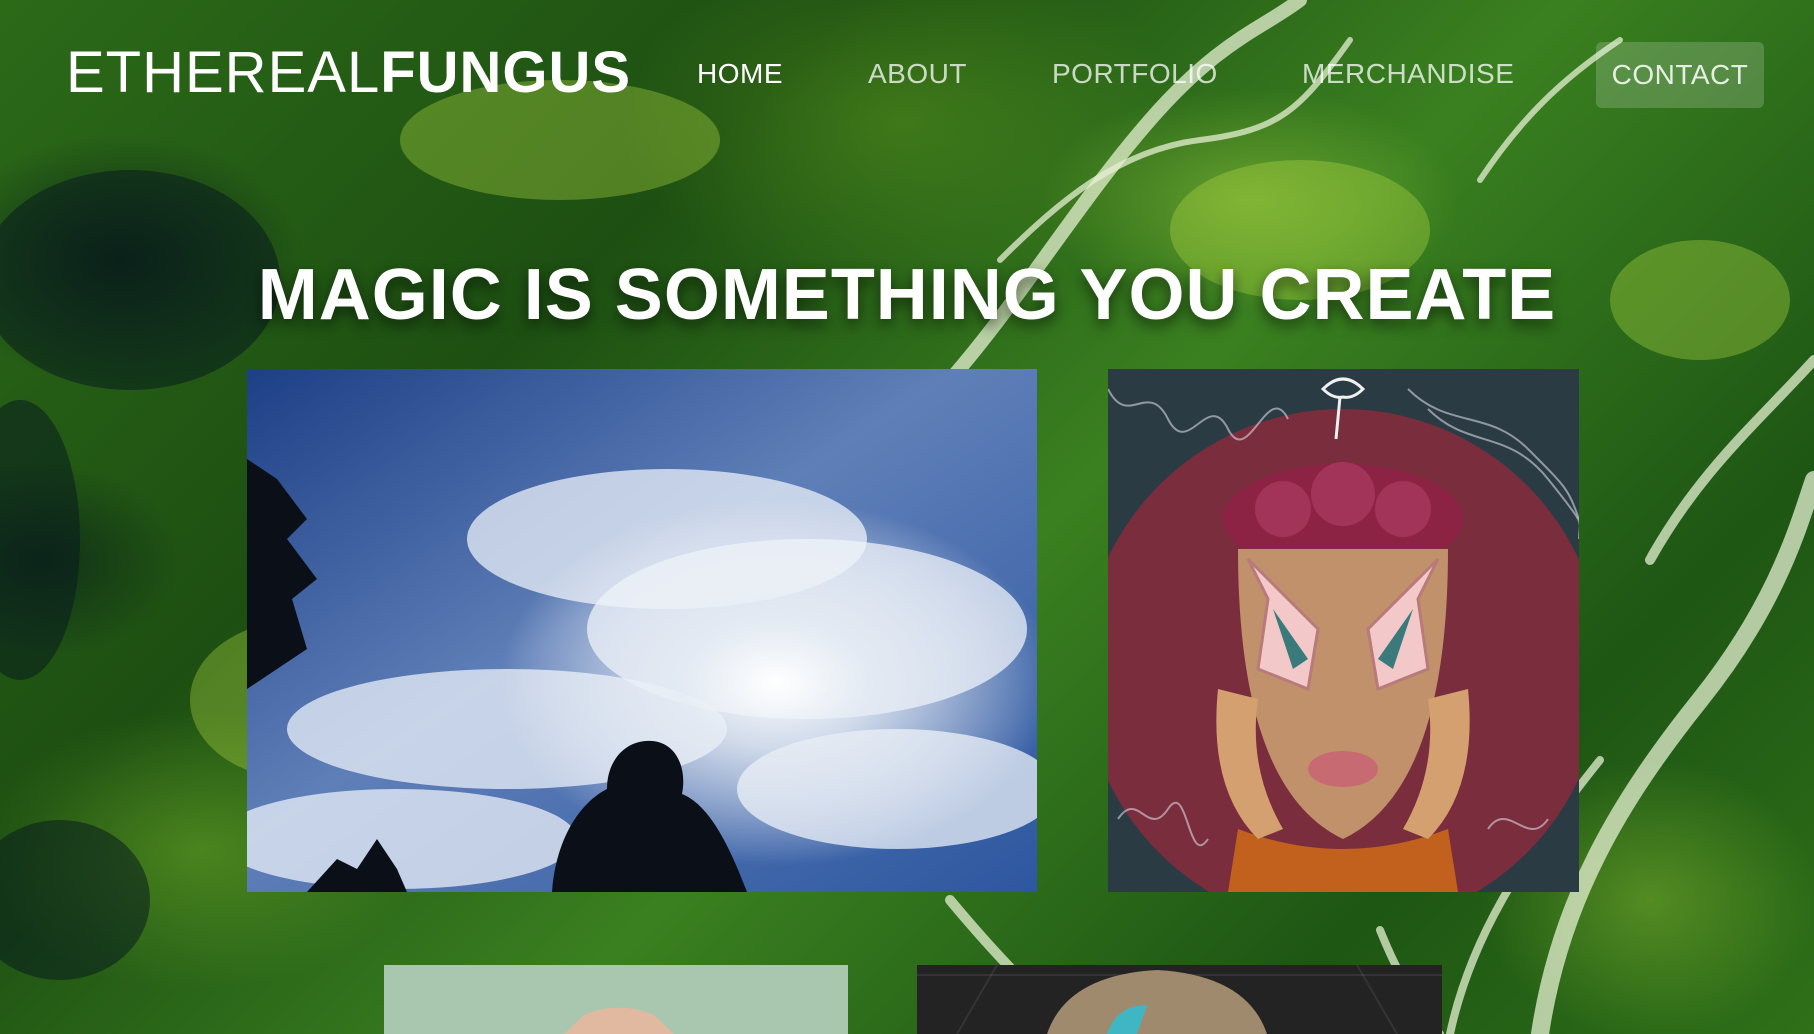 This screenshot has width=1814, height=1034. I want to click on site-logo: ETHEREALFUNGUS, so click(348, 73).